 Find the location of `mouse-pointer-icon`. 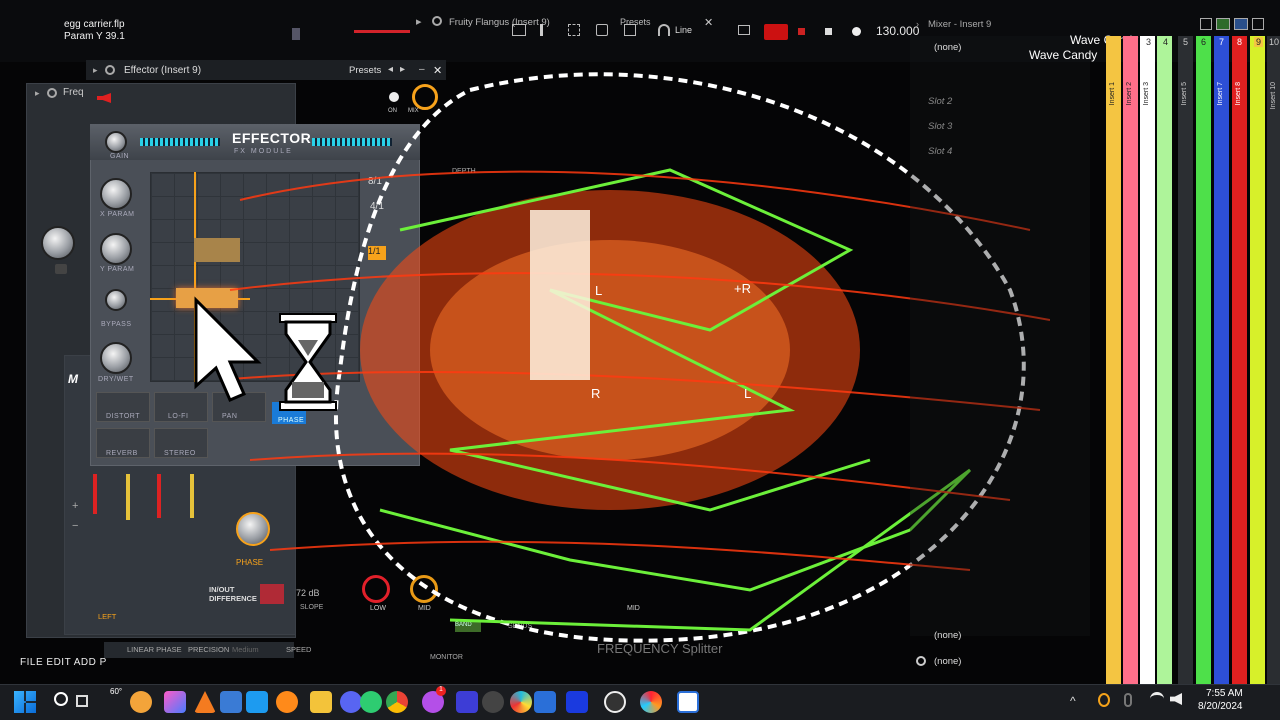

mouse-pointer-icon is located at coordinates (228, 349).